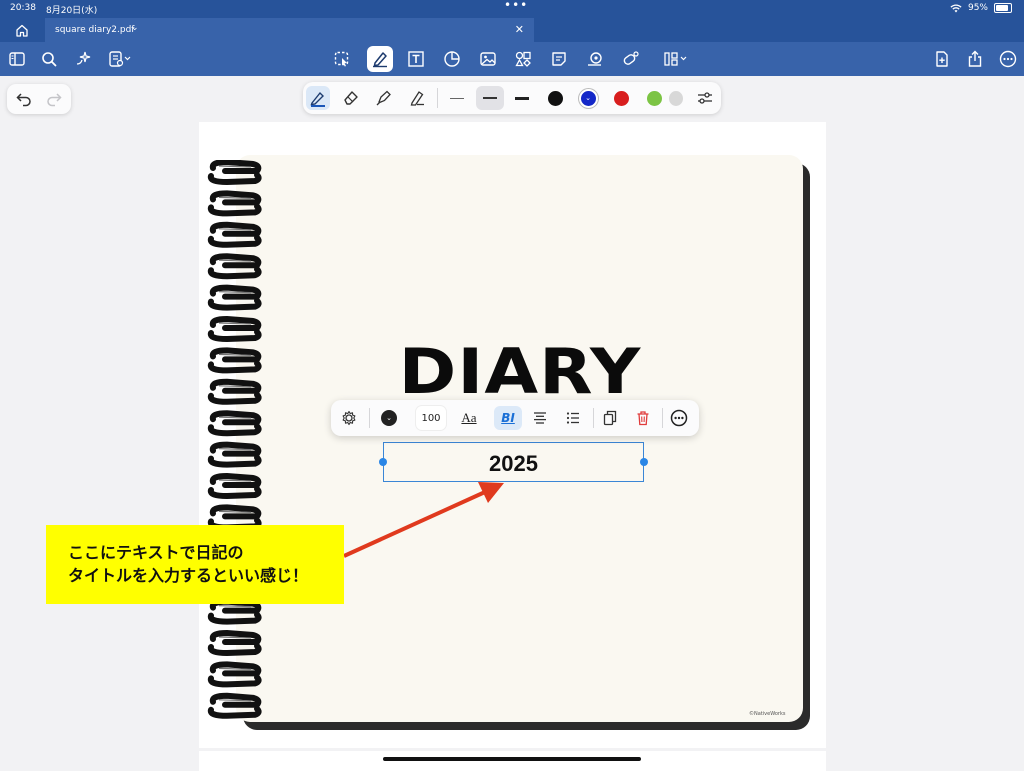 This screenshot has height=771, width=1024. I want to click on pen-tool-icon, so click(380, 59).